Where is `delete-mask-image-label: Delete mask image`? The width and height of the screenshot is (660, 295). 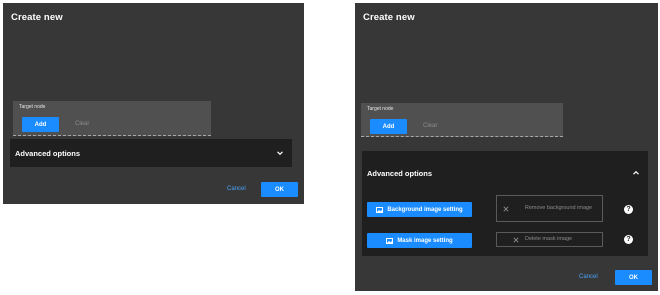
delete-mask-image-label: Delete mask image is located at coordinates (549, 239).